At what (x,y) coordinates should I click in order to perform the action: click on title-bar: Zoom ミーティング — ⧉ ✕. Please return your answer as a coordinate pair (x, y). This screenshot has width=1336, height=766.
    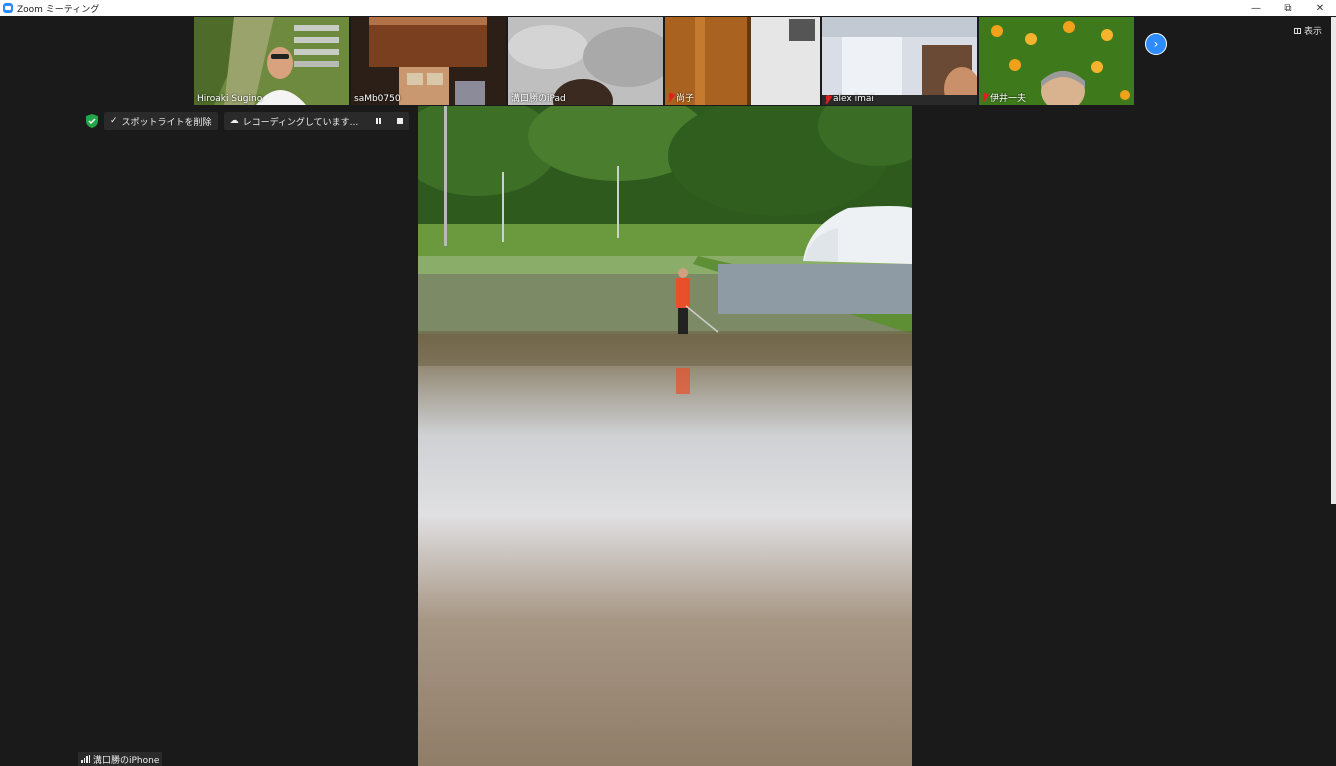
    Looking at the image, I should click on (668, 8).